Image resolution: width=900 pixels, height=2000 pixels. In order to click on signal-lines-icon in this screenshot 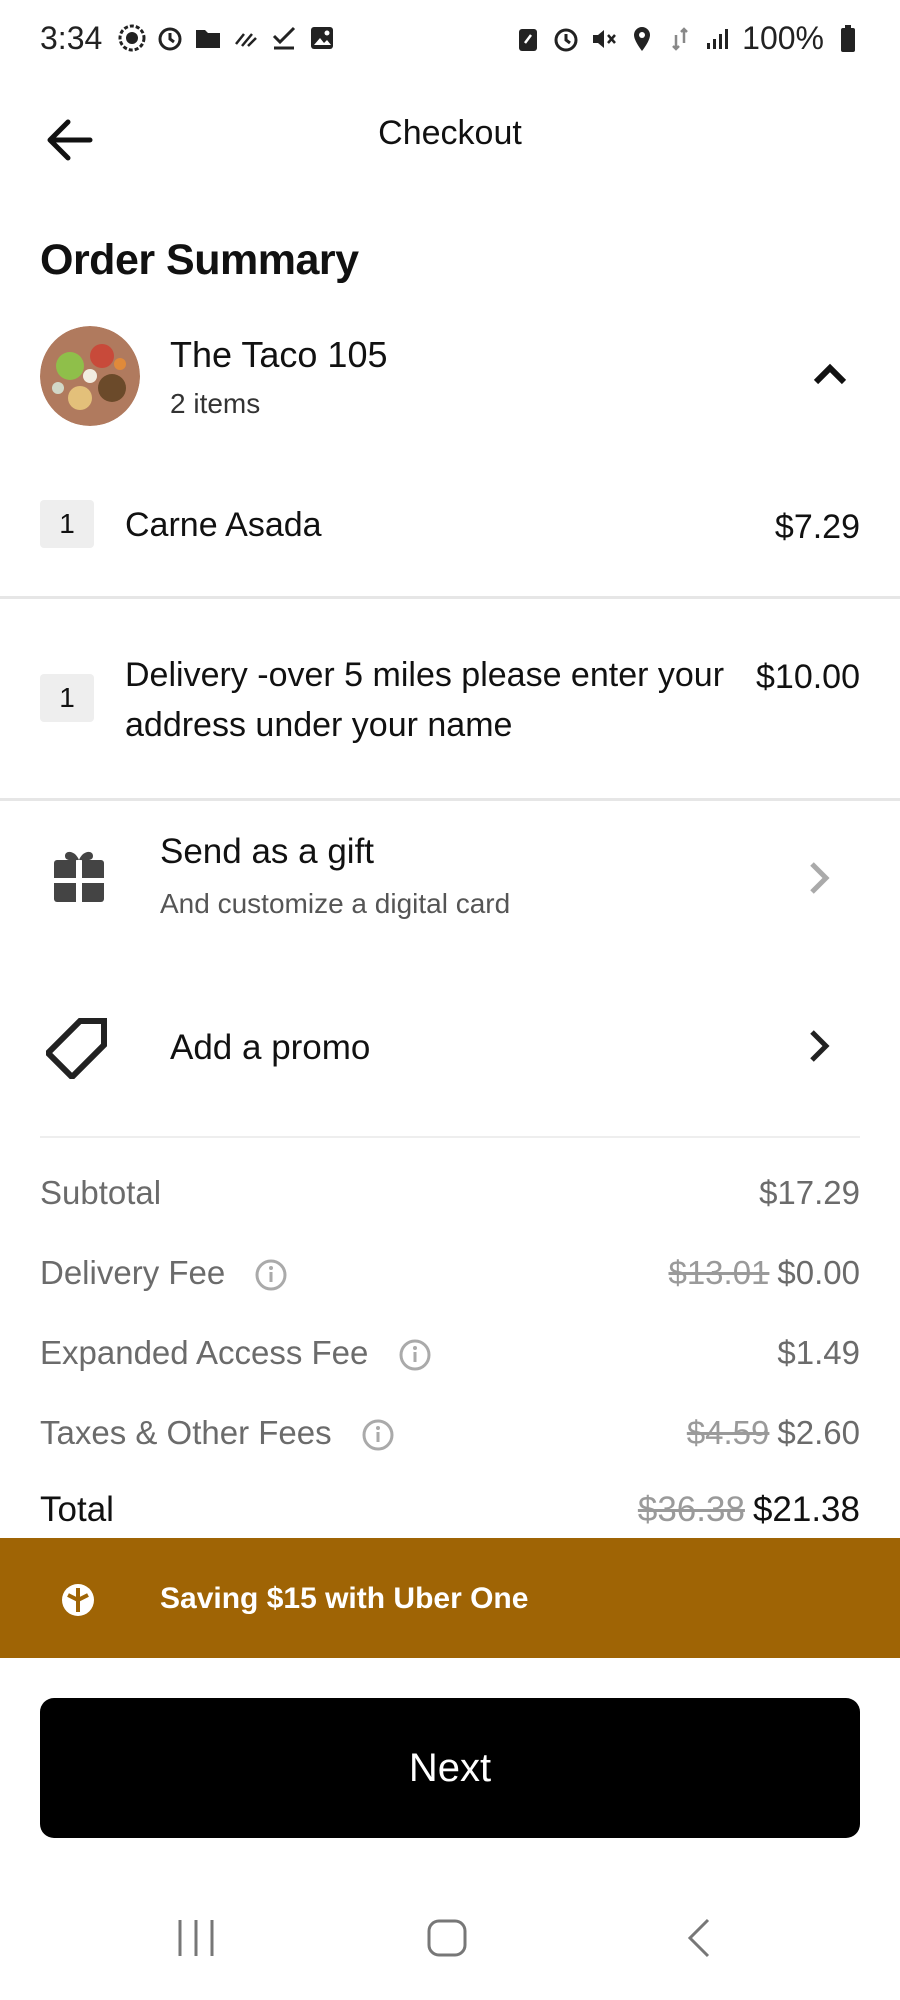, I will do `click(246, 38)`.